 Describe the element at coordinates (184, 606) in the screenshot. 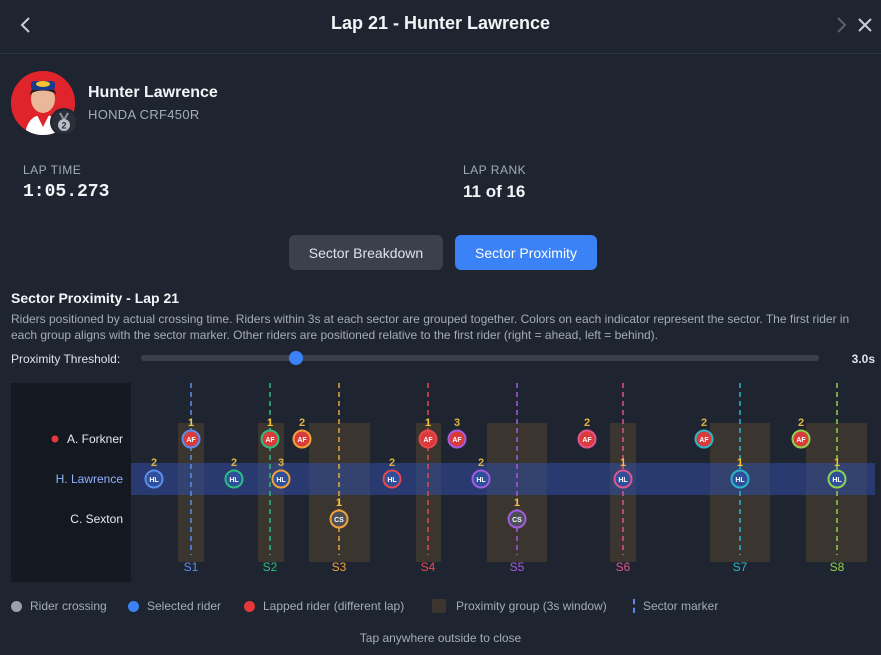

I see `legend-selected-label: Selected rider` at that location.